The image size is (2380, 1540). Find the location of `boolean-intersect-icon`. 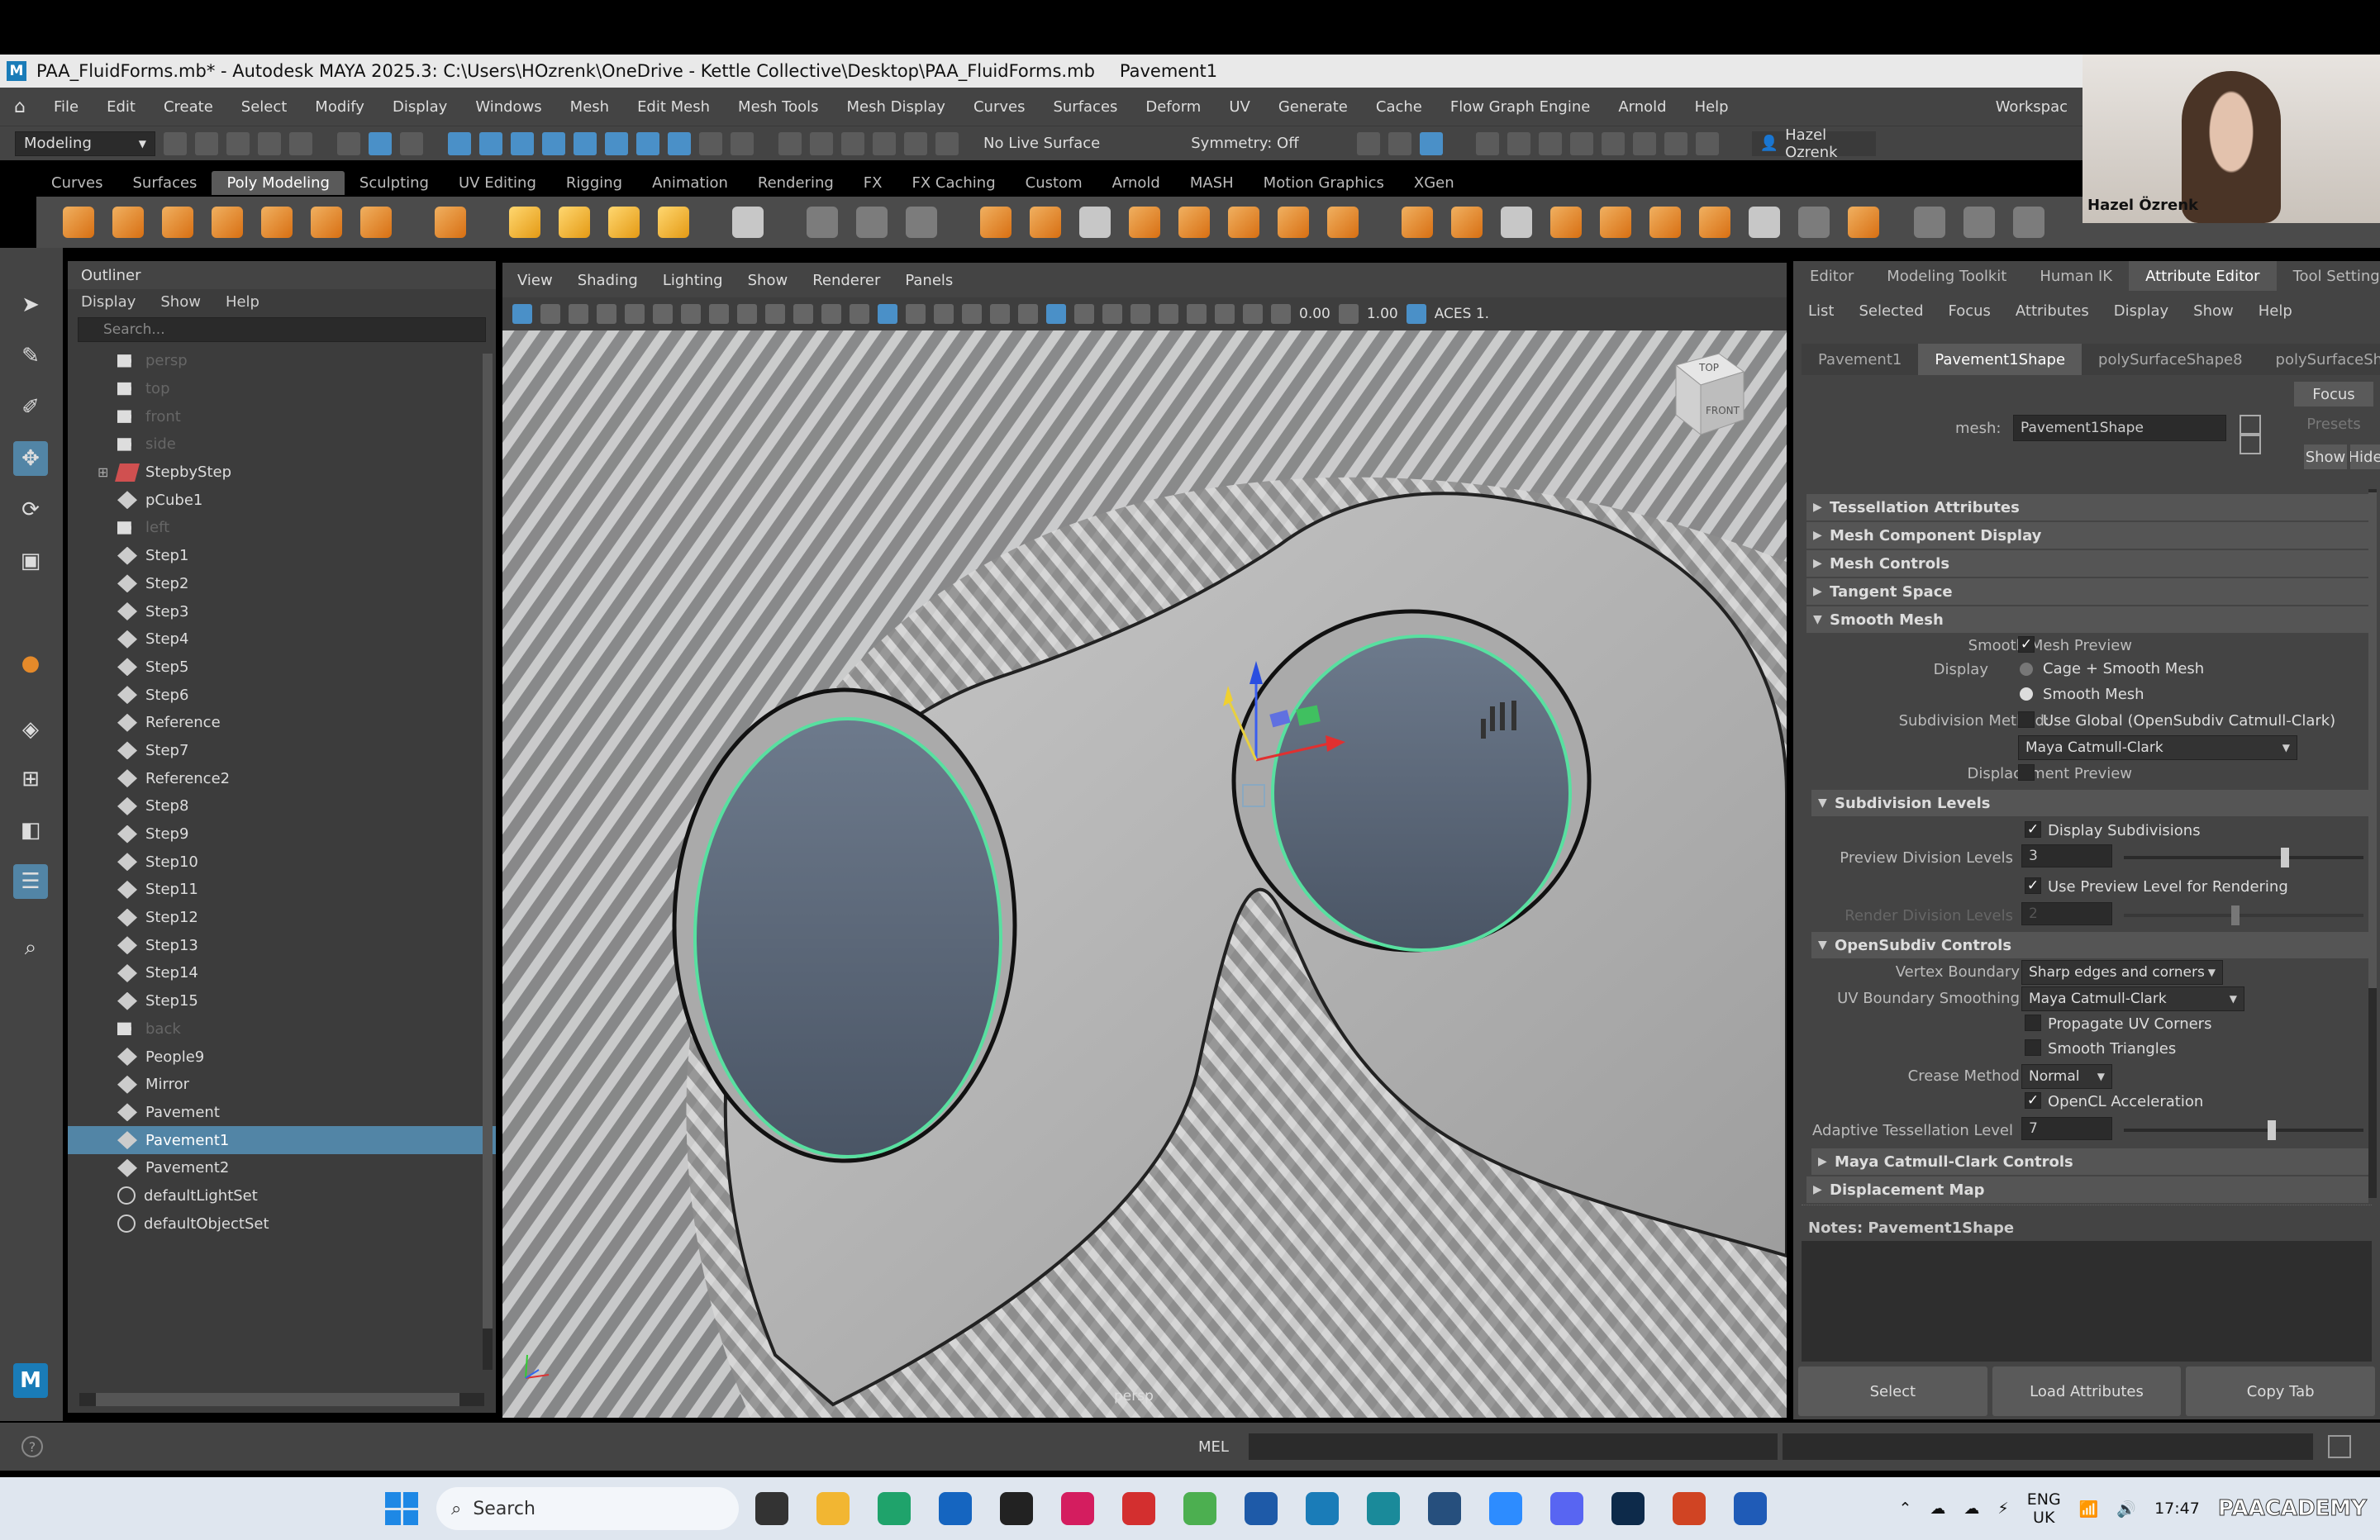

boolean-intersect-icon is located at coordinates (1243, 223).